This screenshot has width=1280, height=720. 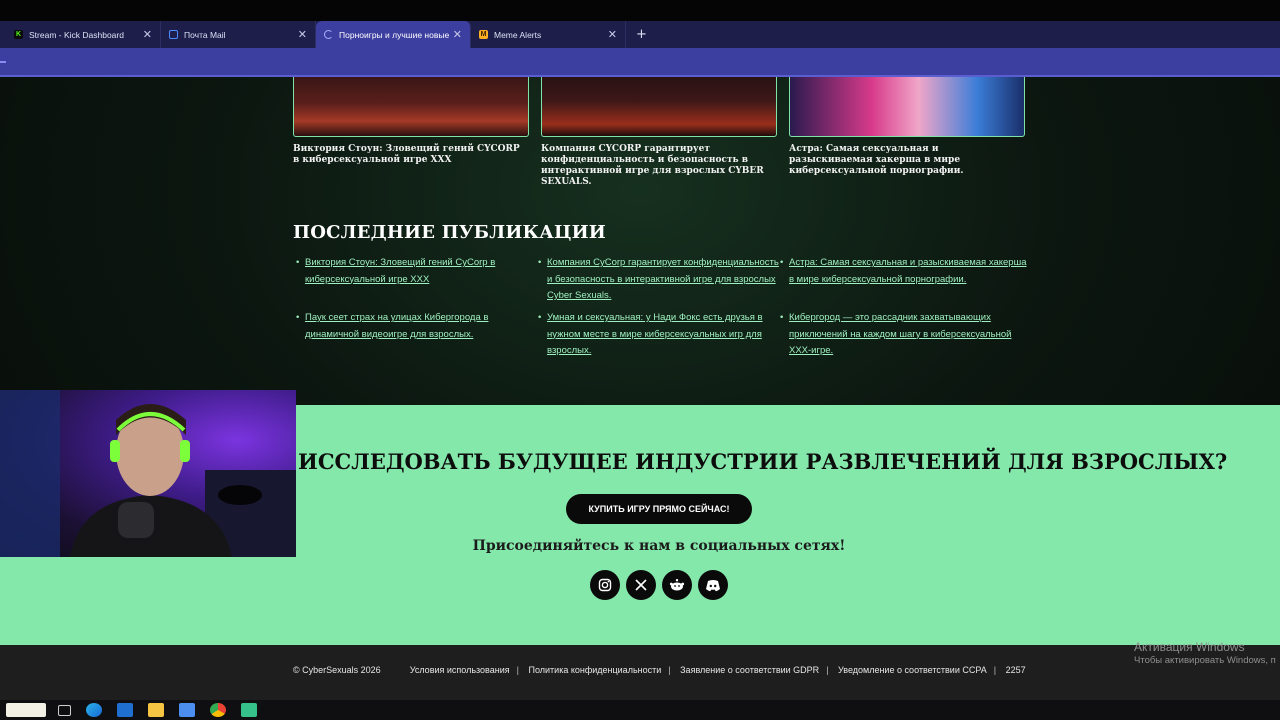 I want to click on footer-link-terms: Условия использования, so click(x=460, y=670).